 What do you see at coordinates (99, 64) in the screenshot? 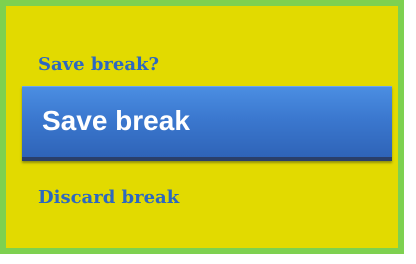
I see `dialog-title: Save break?` at bounding box center [99, 64].